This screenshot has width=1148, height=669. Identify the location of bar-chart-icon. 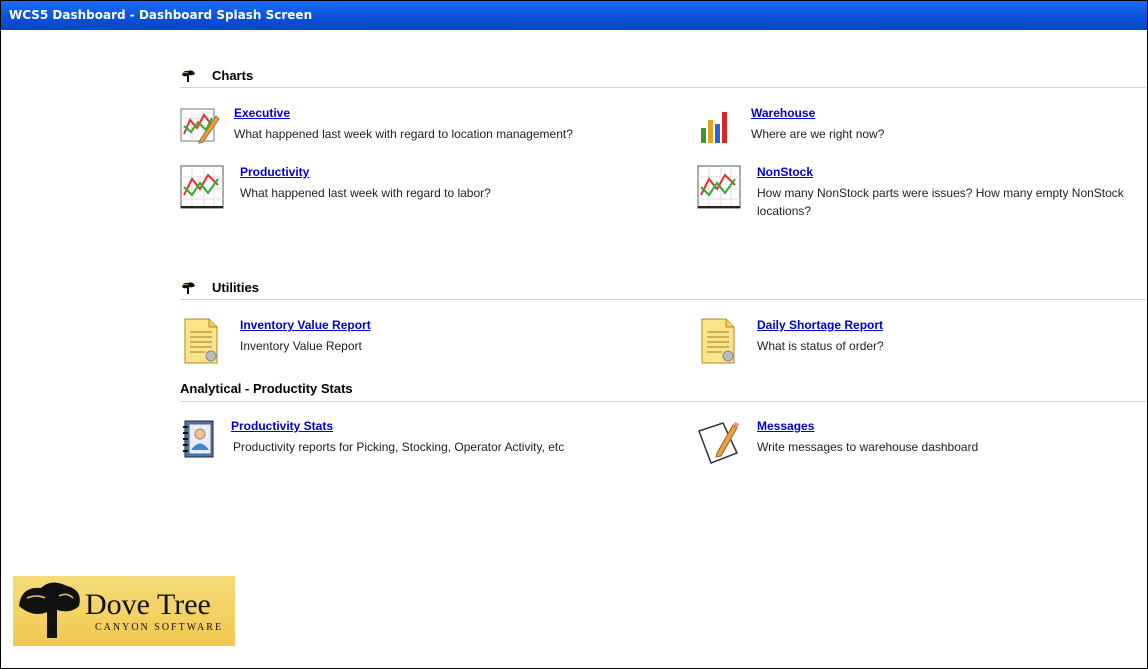
(714, 127).